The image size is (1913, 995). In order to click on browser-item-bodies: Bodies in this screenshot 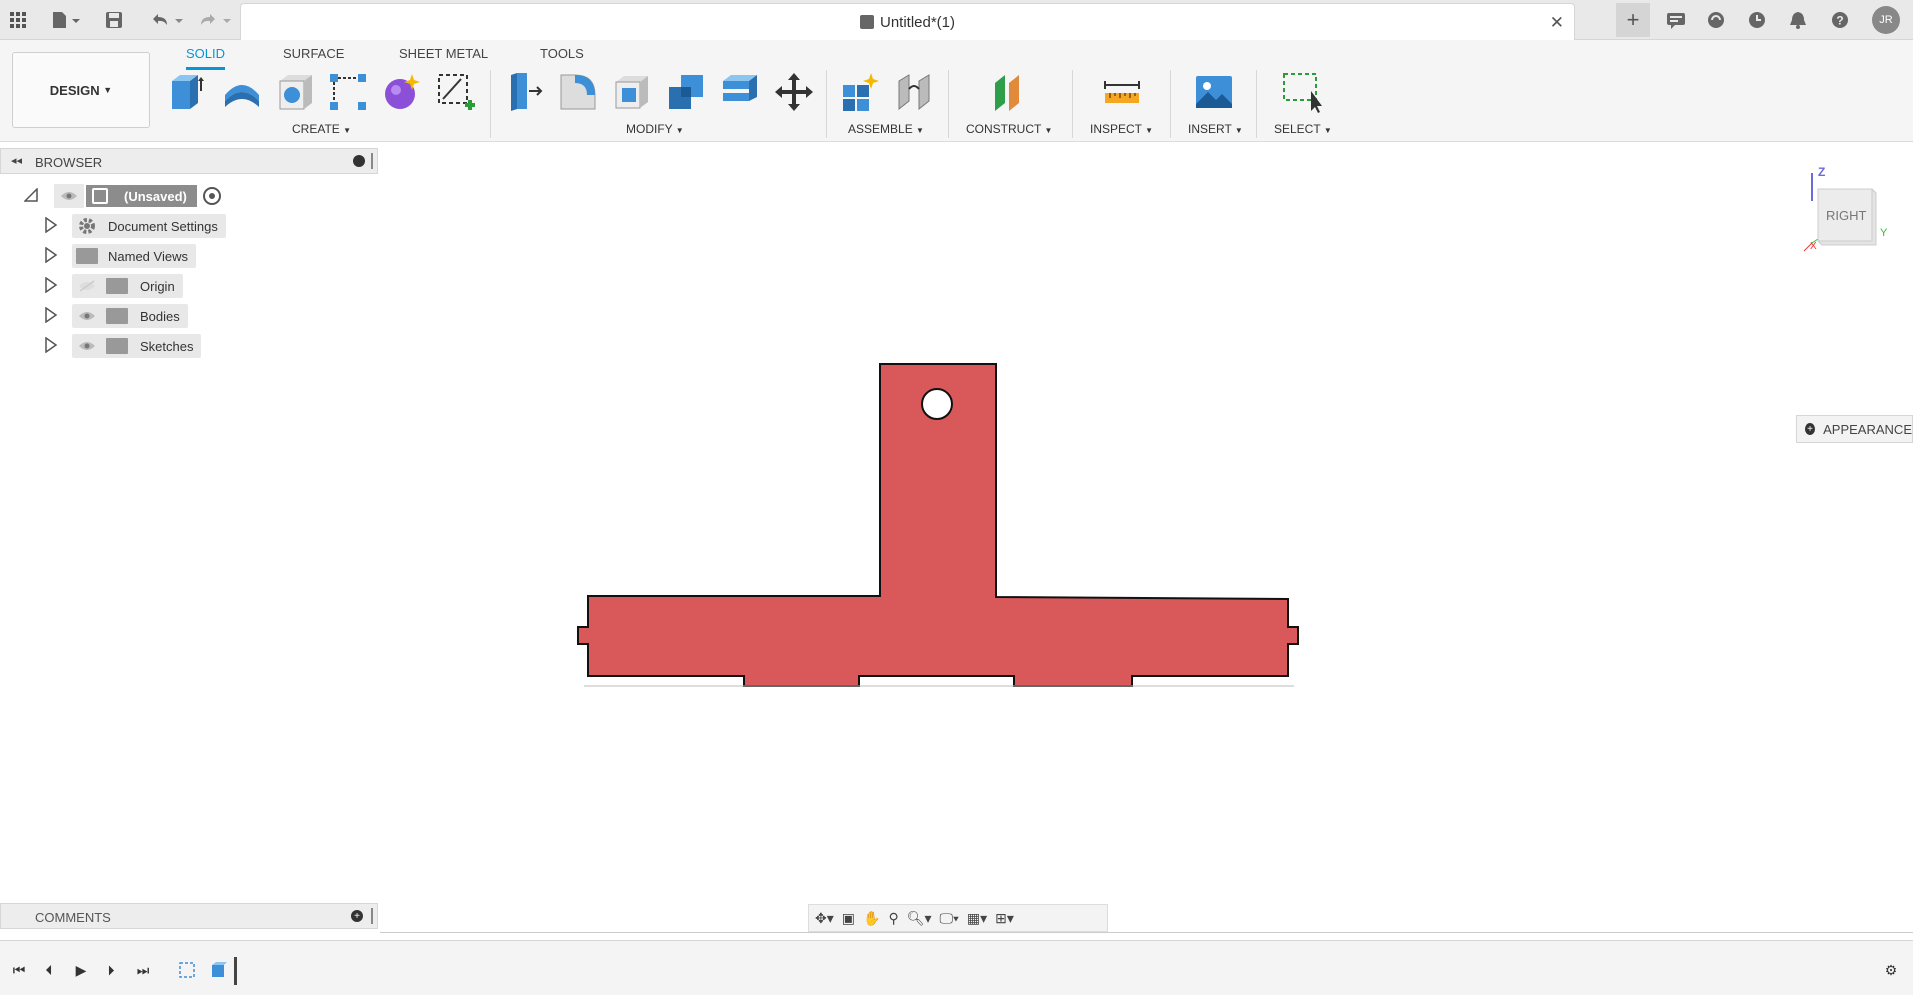, I will do `click(116, 316)`.